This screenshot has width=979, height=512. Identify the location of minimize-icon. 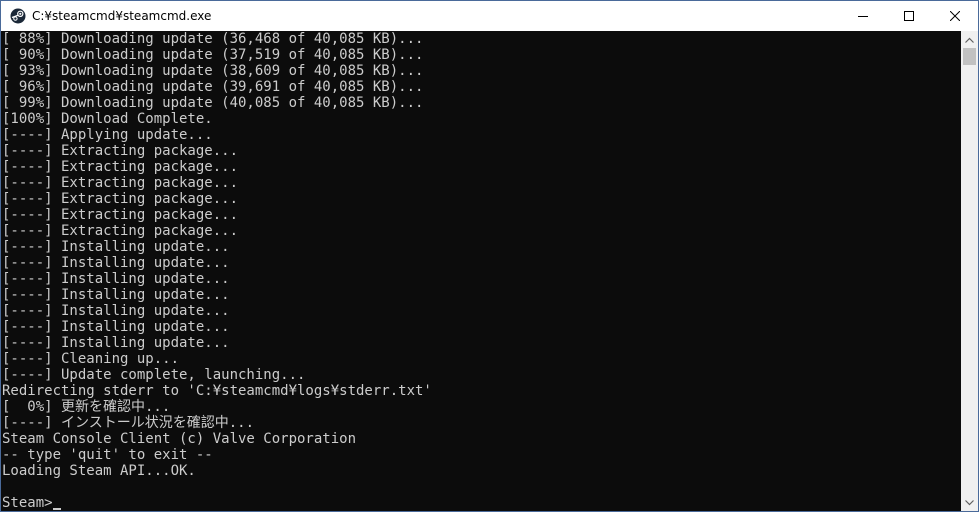
(863, 16).